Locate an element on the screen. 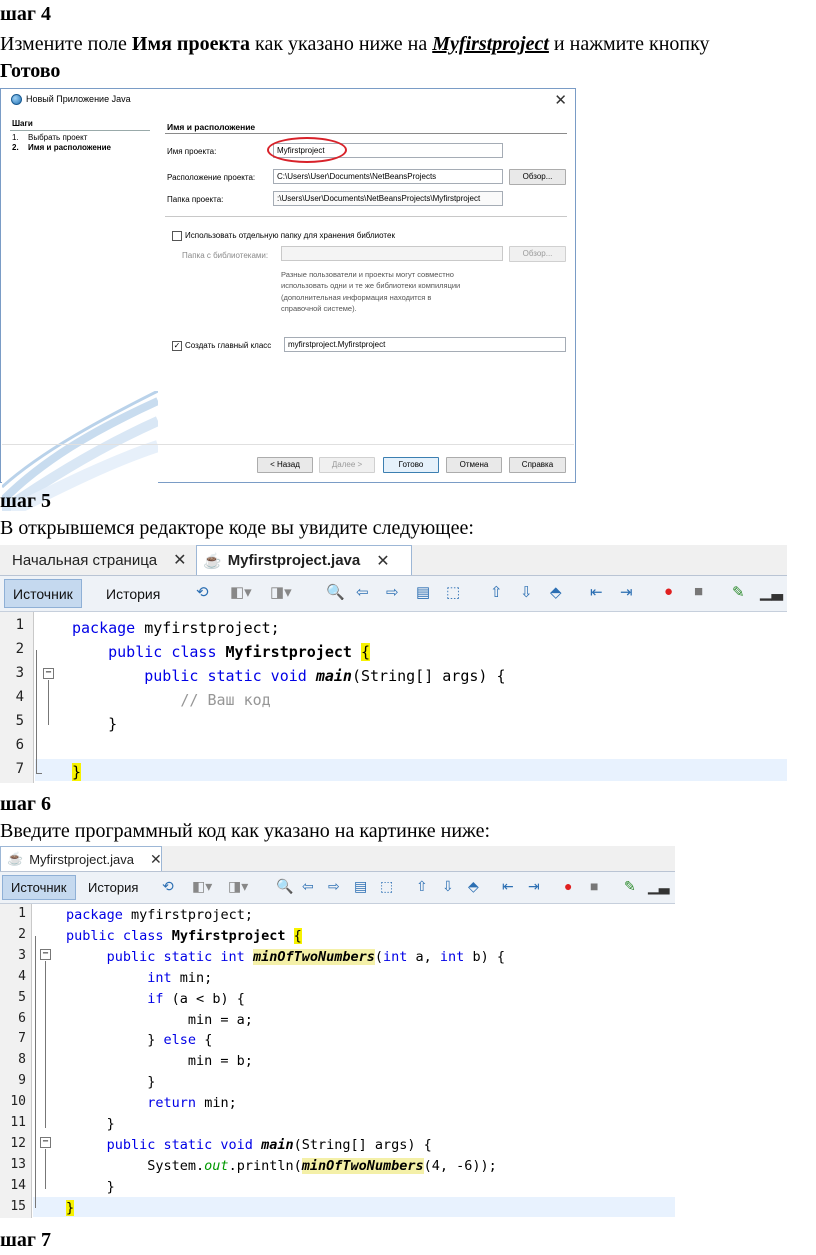 This screenshot has height=1255, width=816. step4-title: шаг 4 is located at coordinates (25, 14).